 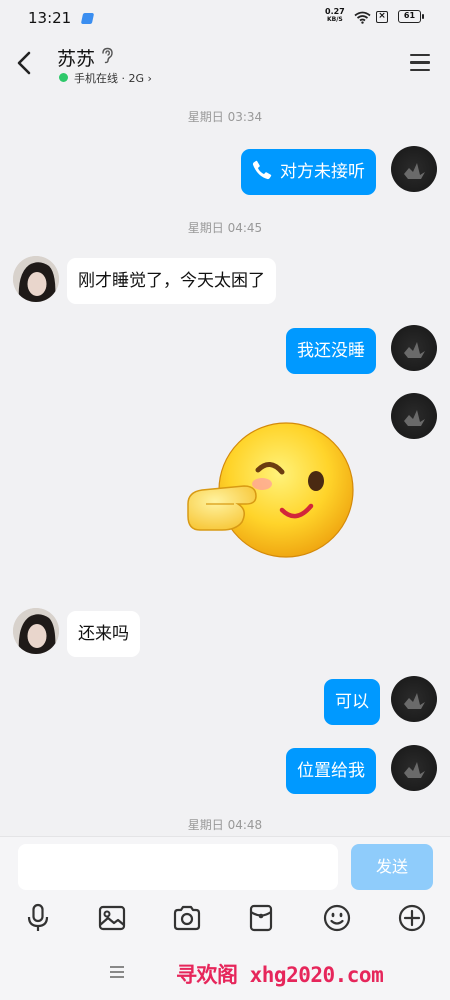 What do you see at coordinates (76, 57) in the screenshot?
I see `contact-name: 苏苏` at bounding box center [76, 57].